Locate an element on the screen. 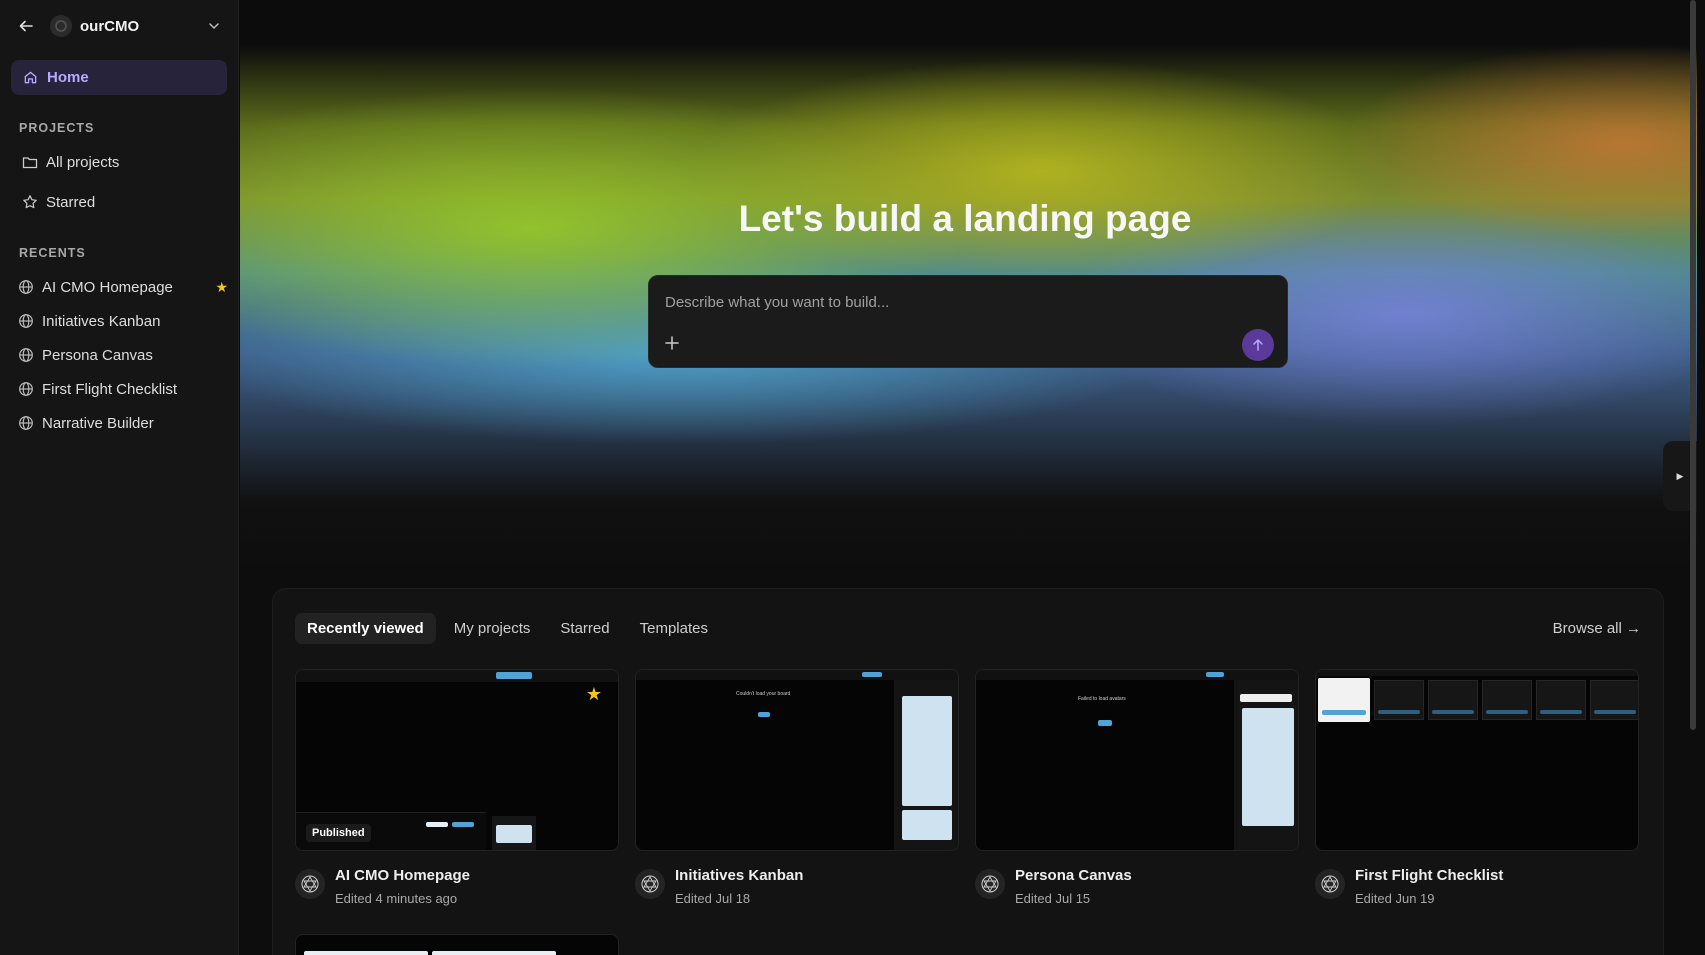  recent-item: AI CMO Homepage ★ is located at coordinates (123, 287).